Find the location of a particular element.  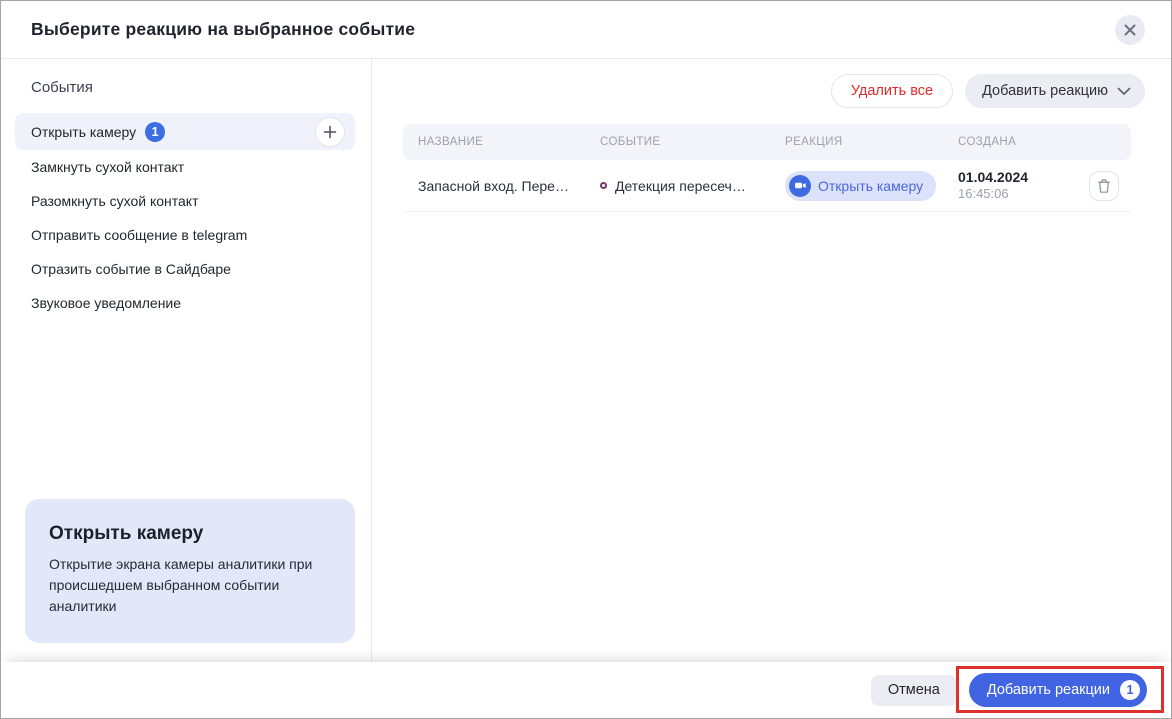

row-created-date: 01.04.2024 is located at coordinates (993, 176).